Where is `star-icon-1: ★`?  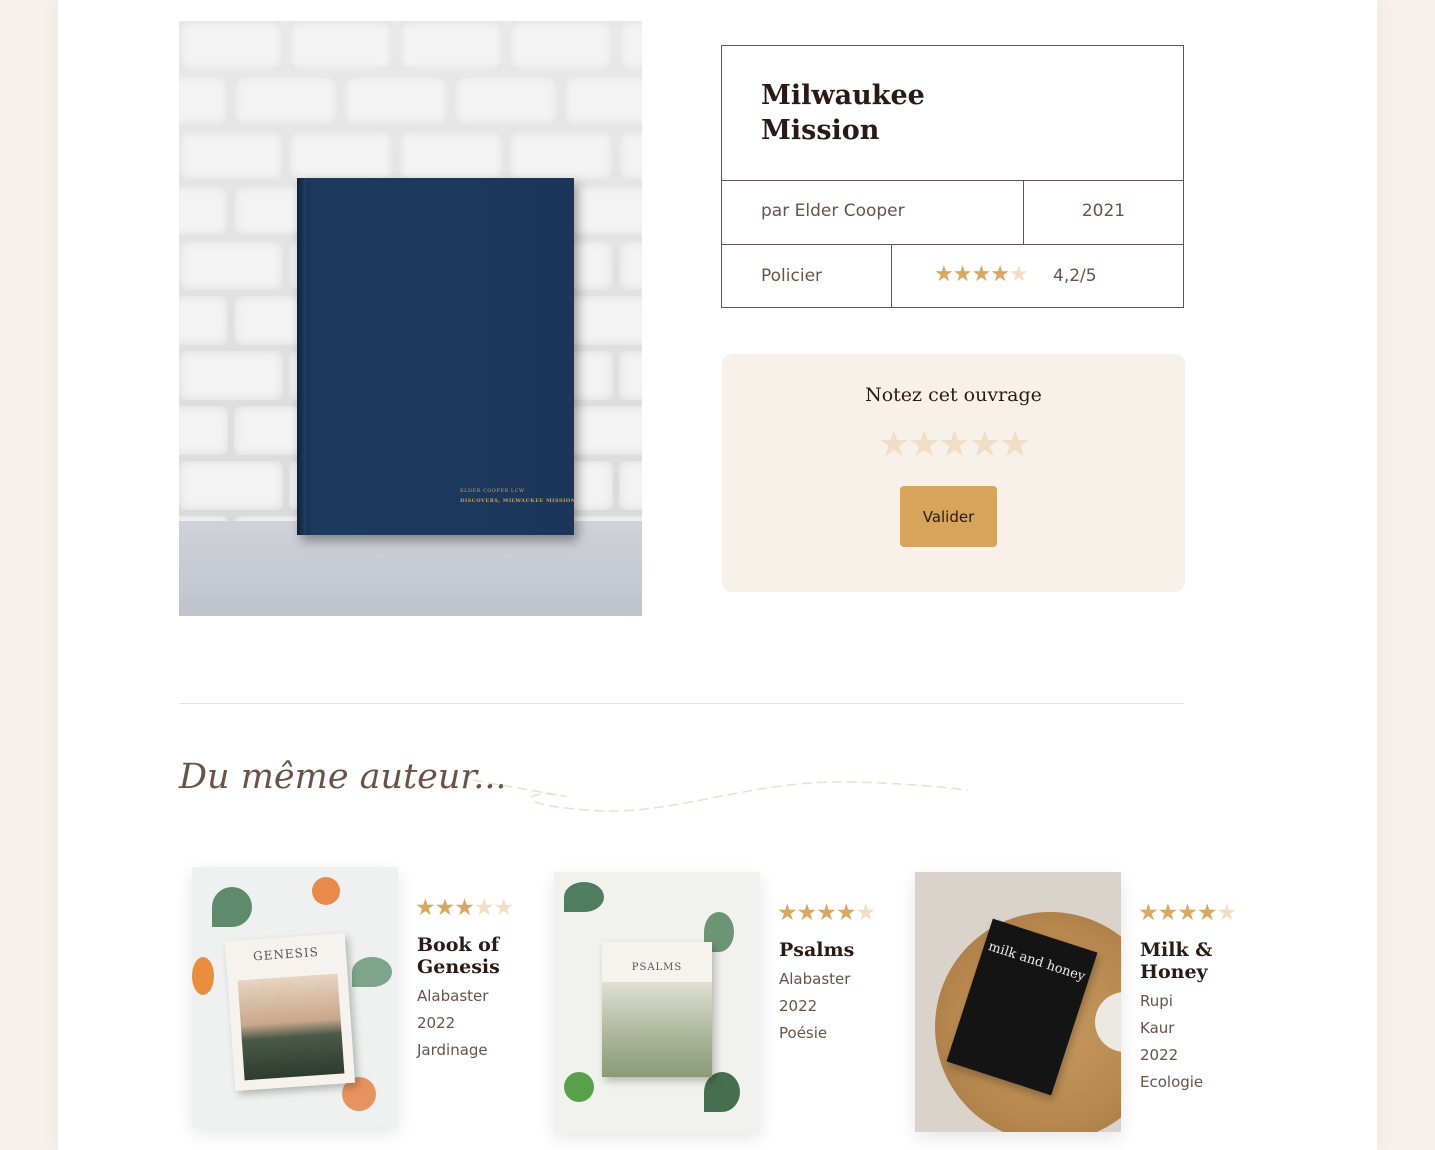 star-icon-1: ★ is located at coordinates (894, 444).